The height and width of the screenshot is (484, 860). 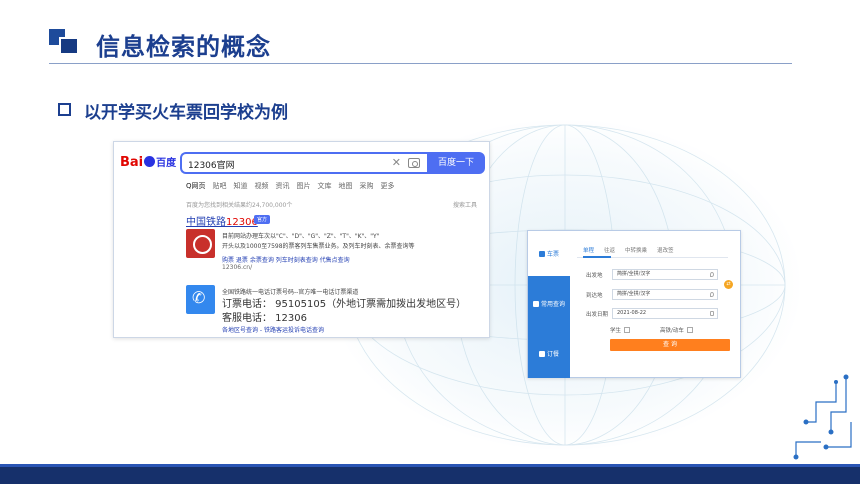 I want to click on from-label: 出发地, so click(x=594, y=276).